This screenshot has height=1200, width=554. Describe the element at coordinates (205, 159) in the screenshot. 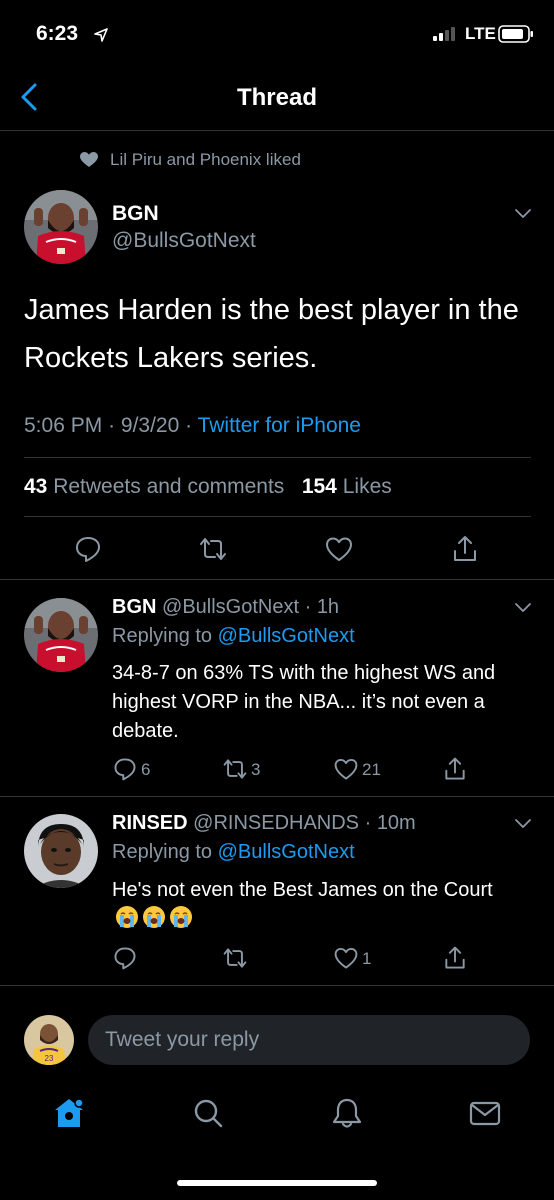

I see `social-context-text: Lil Piru and Phoenix liked` at that location.